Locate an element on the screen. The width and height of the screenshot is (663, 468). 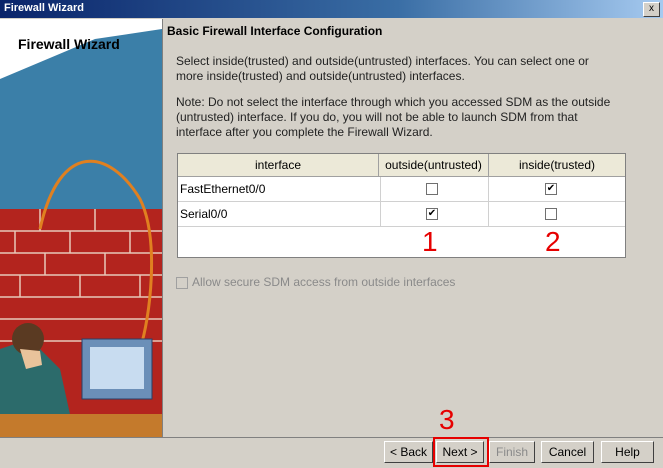
outside-checkbox is located at coordinates (432, 189).